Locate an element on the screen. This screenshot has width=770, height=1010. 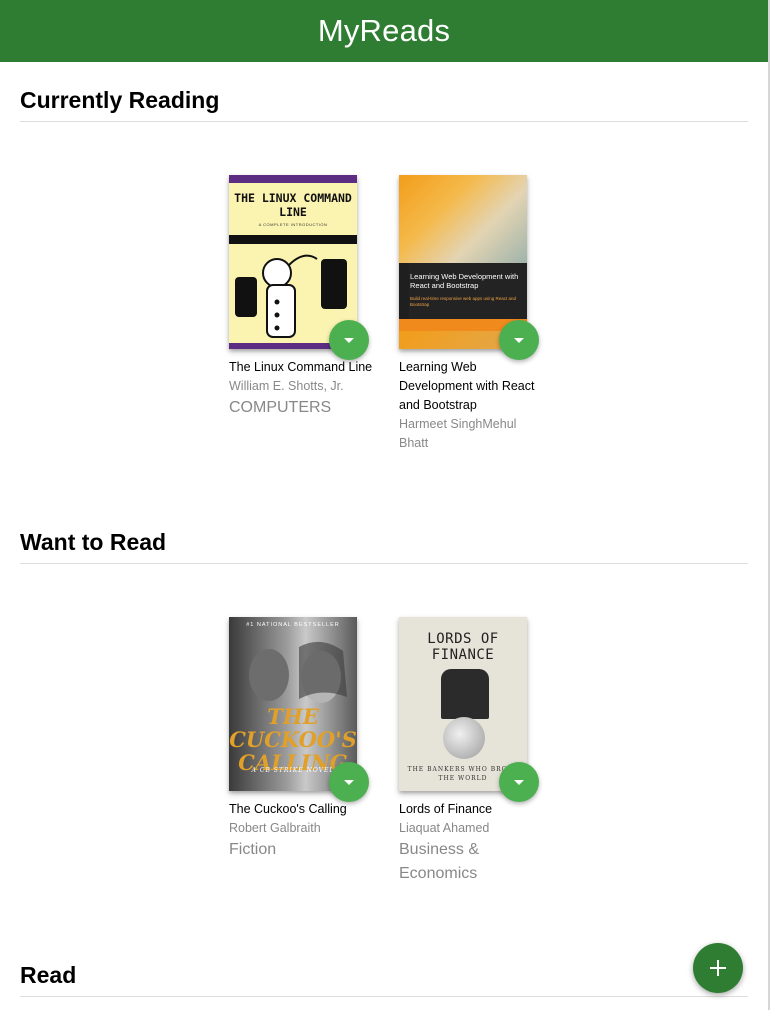
book-authors: William E. Shotts, Jr. is located at coordinates (286, 386).